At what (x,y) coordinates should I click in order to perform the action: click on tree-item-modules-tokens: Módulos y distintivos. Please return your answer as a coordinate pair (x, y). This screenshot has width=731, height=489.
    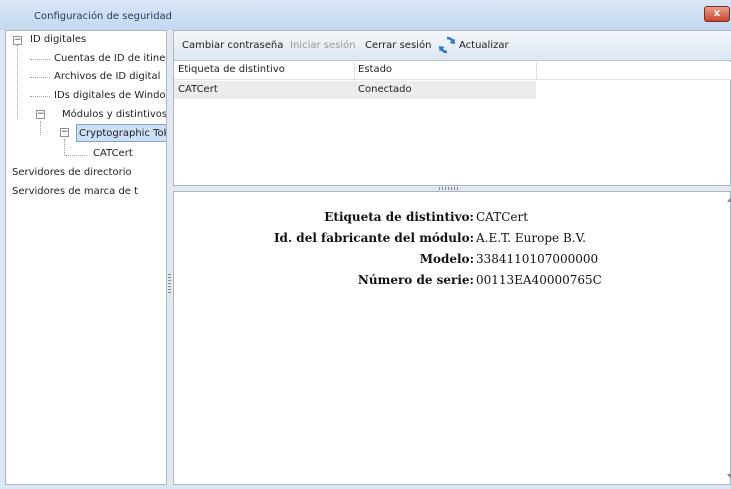
    Looking at the image, I should click on (114, 115).